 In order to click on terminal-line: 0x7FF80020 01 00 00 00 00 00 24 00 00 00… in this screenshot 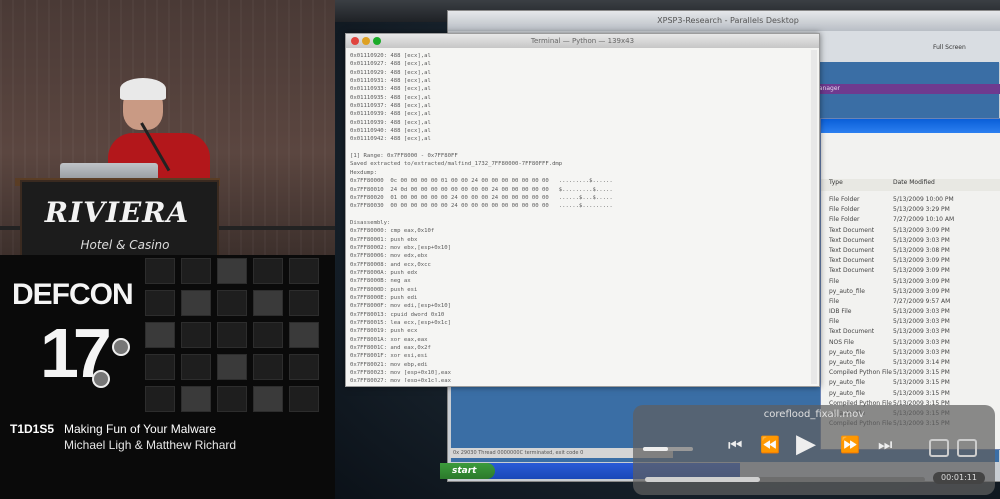, I will do `click(481, 197)`.